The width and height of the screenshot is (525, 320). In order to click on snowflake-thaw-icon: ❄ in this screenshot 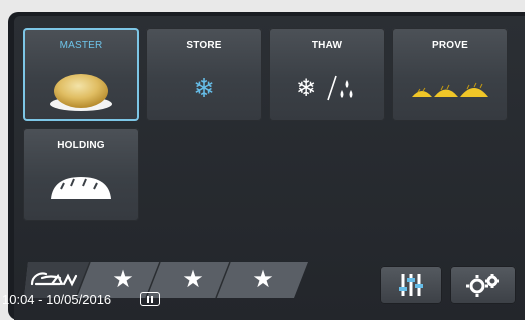, I will do `click(327, 88)`.